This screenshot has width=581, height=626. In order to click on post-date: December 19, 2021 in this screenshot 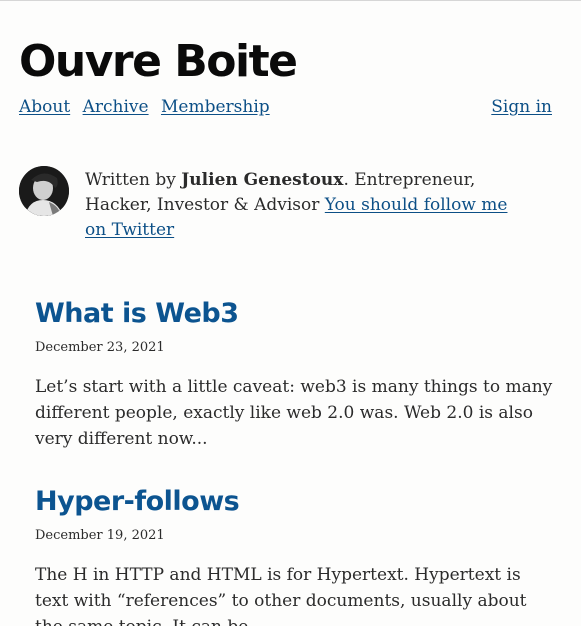, I will do `click(100, 535)`.